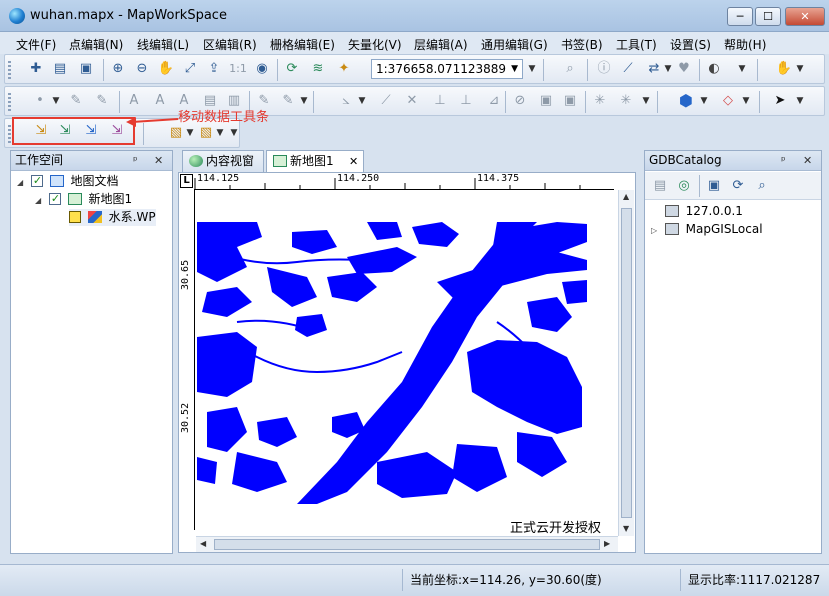 The image size is (829, 596). I want to click on new-doc-icon: ✚, so click(36, 69).